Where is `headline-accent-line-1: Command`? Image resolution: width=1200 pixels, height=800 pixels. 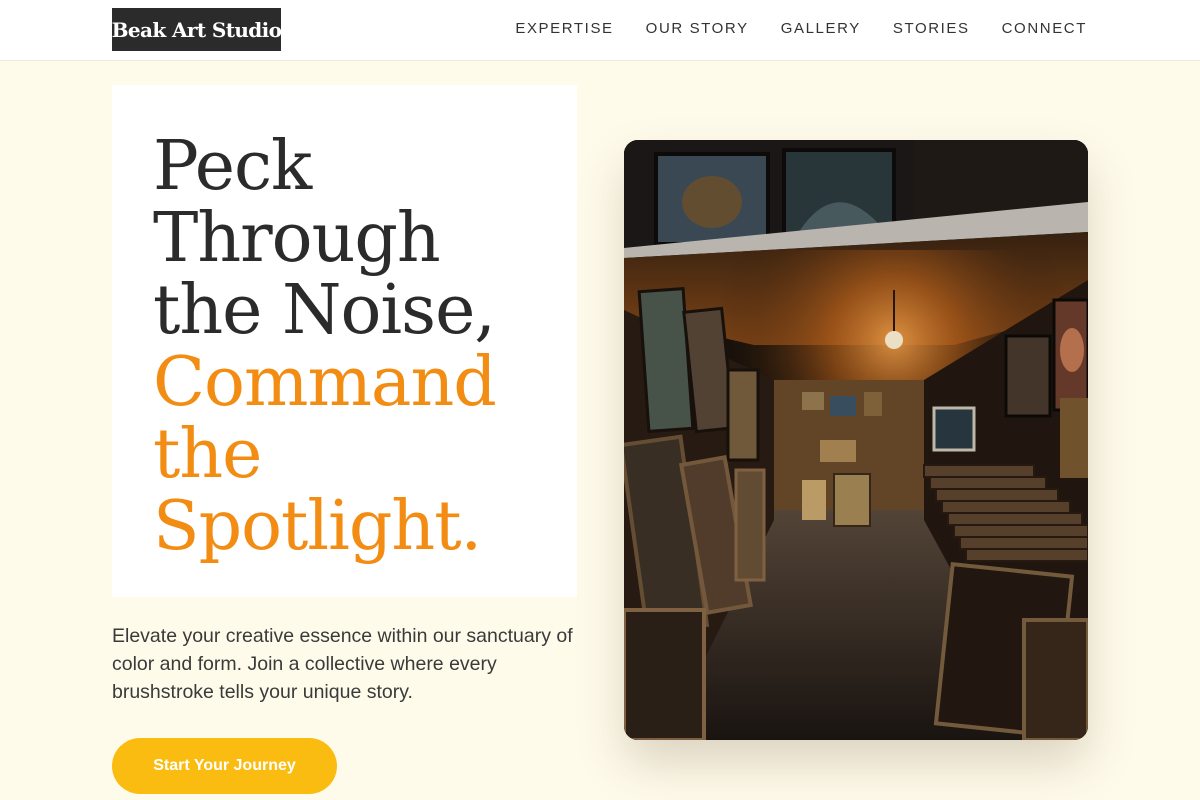 headline-accent-line-1: Command is located at coordinates (325, 382).